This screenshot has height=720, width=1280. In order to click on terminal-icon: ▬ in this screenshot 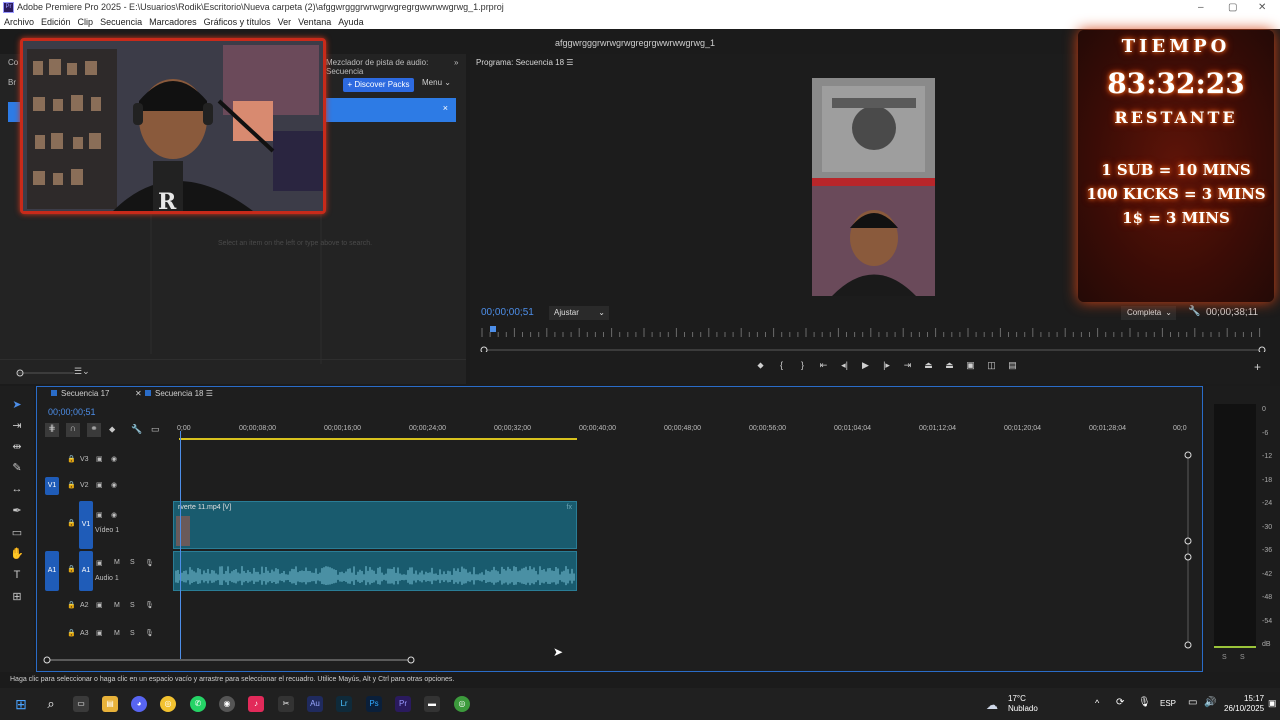, I will do `click(432, 704)`.